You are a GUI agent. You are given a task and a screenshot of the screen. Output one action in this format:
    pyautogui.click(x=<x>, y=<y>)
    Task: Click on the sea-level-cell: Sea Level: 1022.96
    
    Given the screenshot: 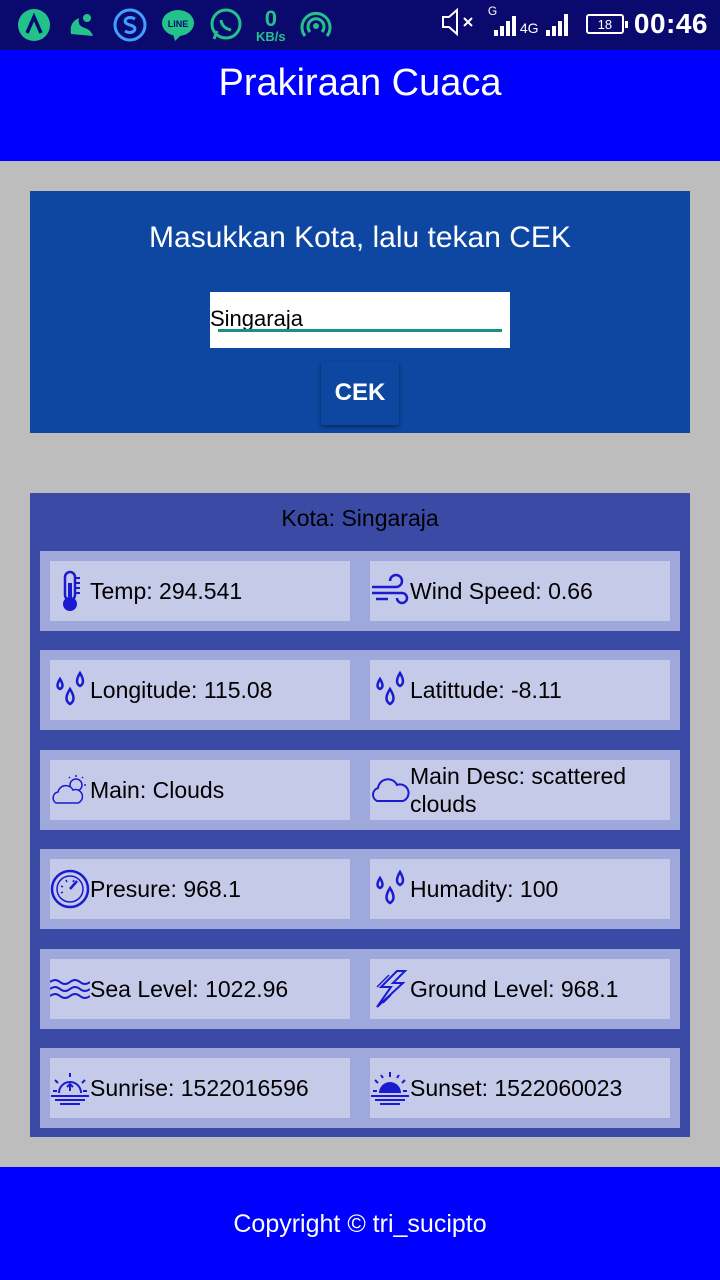 What is the action you would take?
    pyautogui.click(x=200, y=989)
    